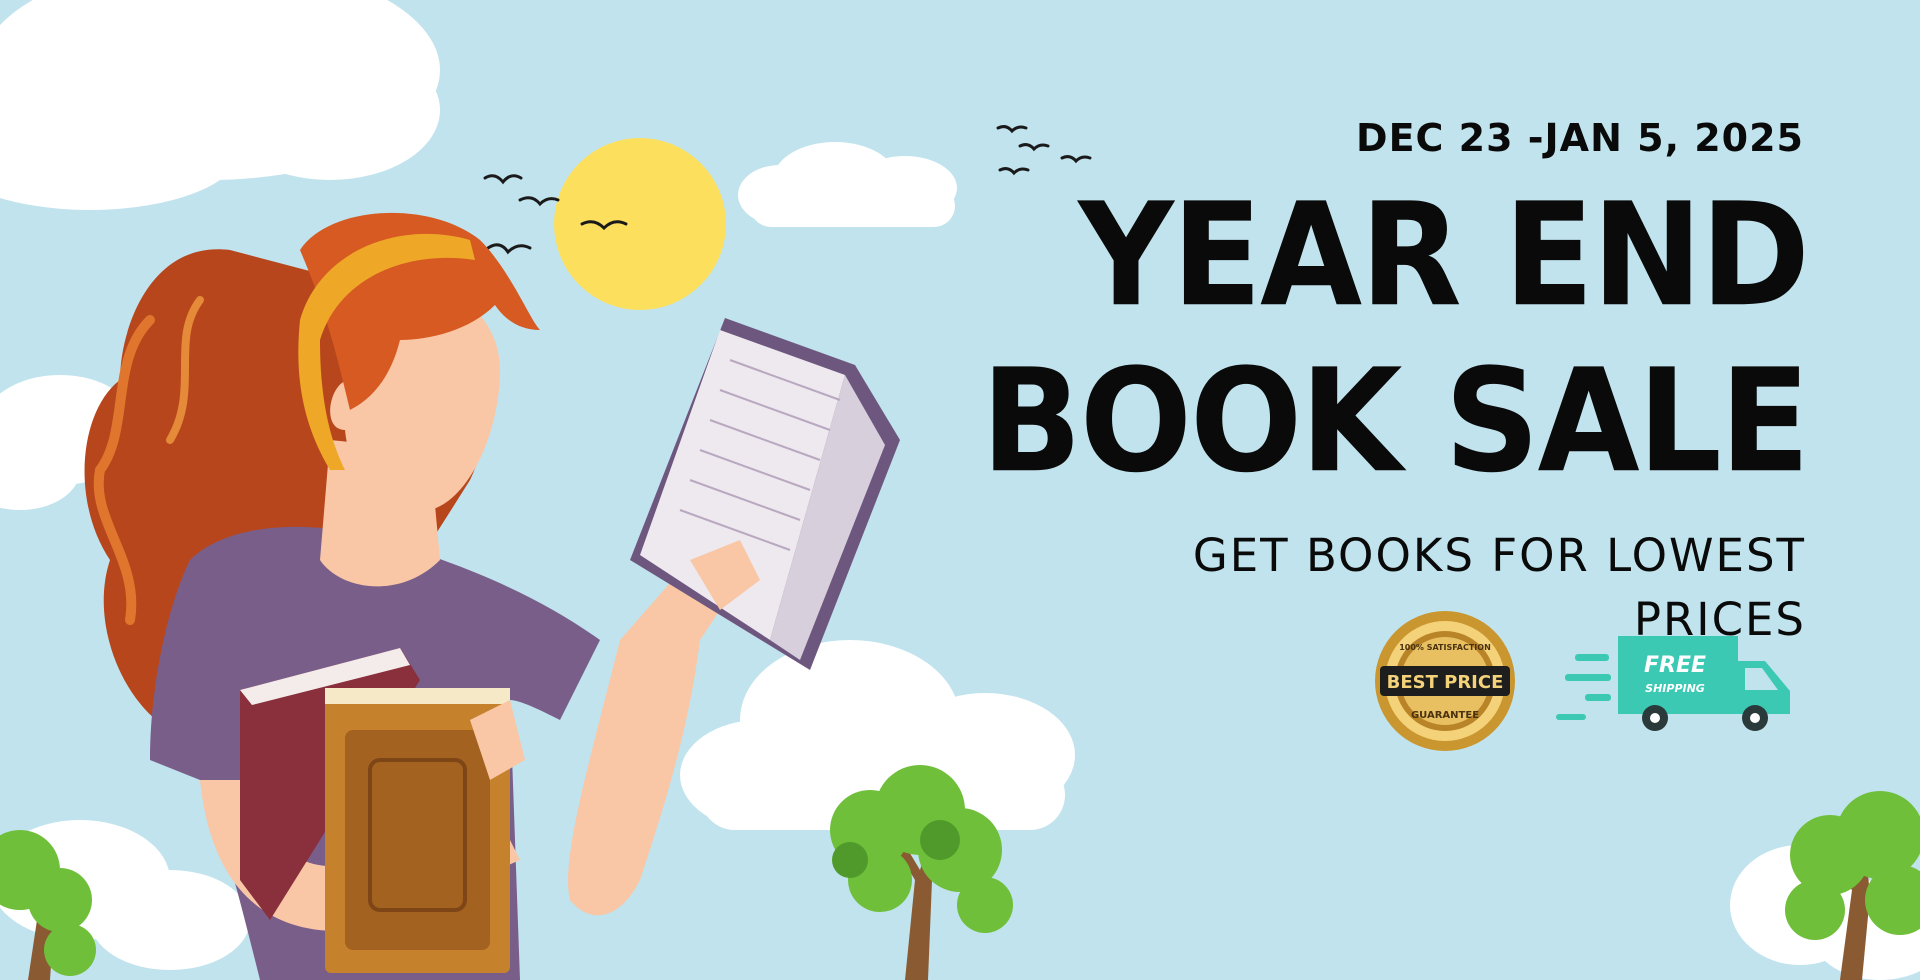  I want to click on headline-book-sale: BOOK SALE, so click(1395, 421).